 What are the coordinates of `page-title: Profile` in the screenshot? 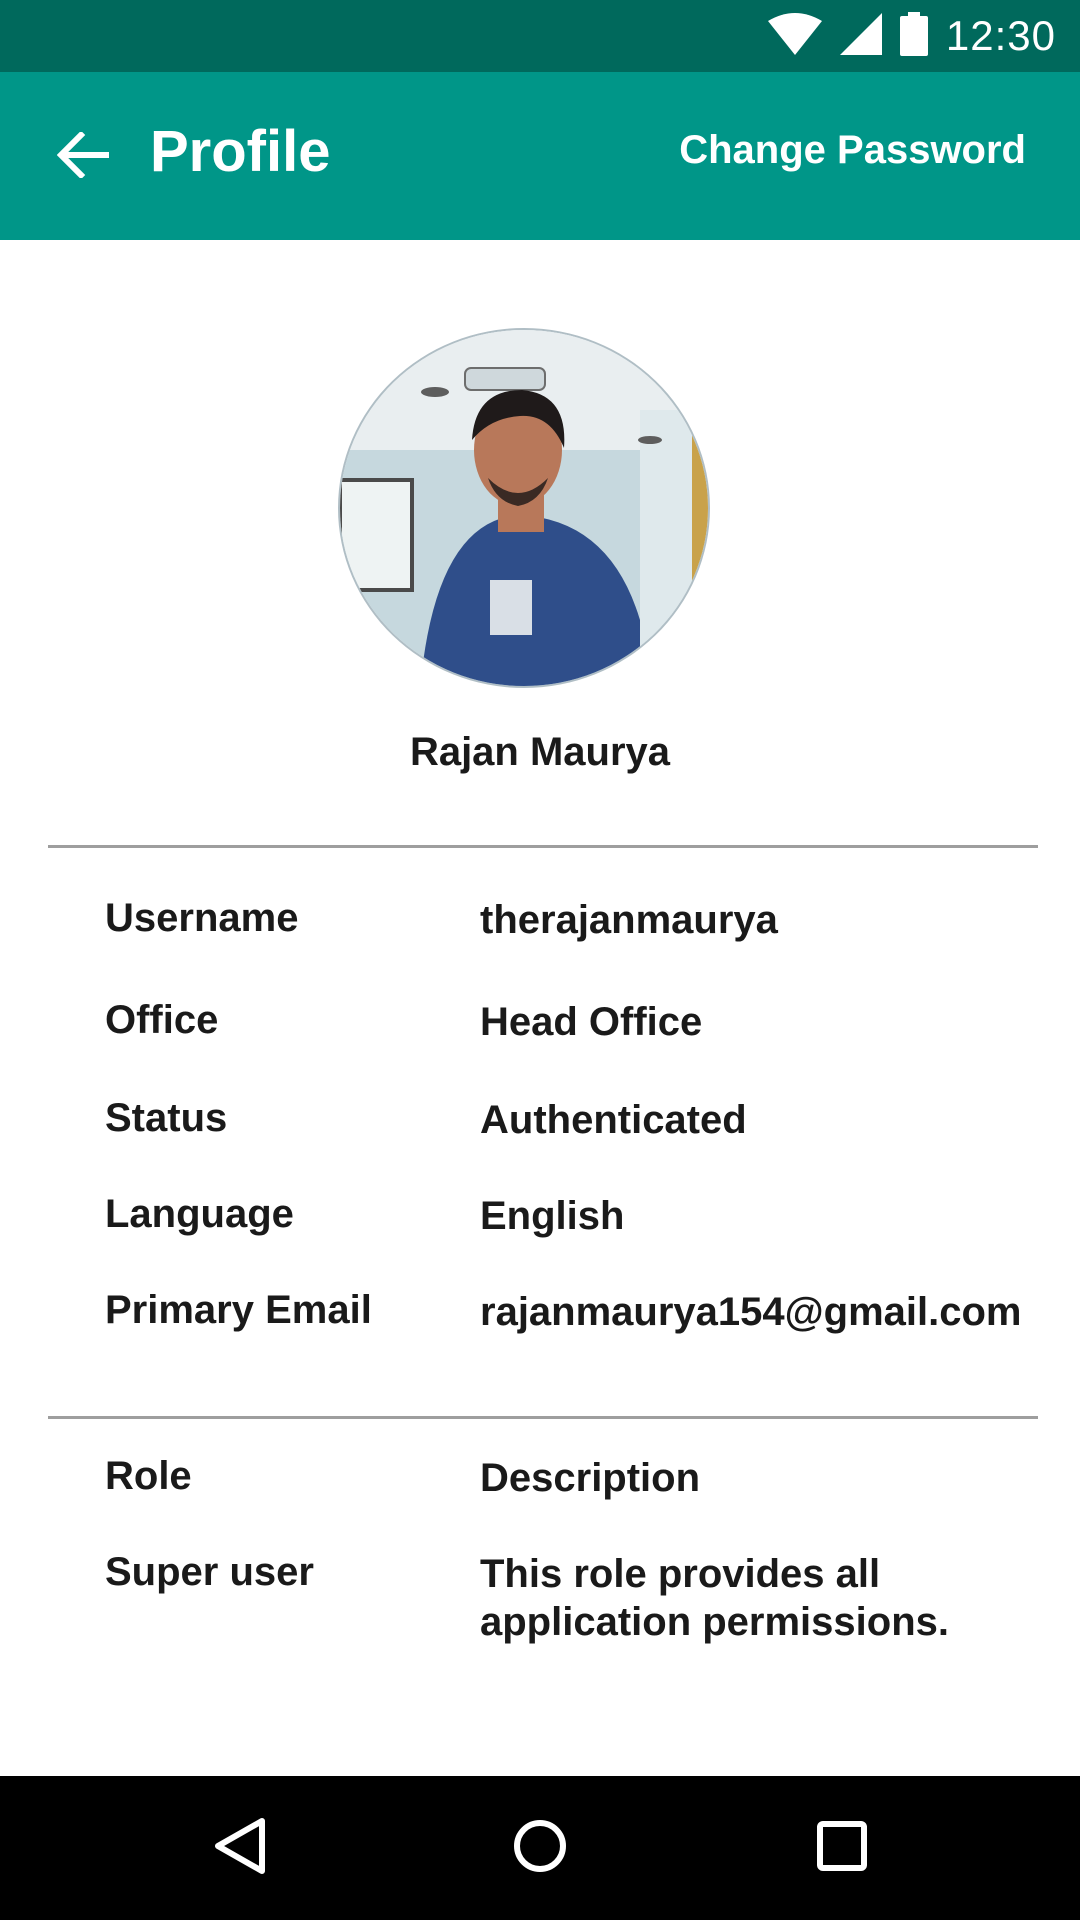 It's located at (240, 151).